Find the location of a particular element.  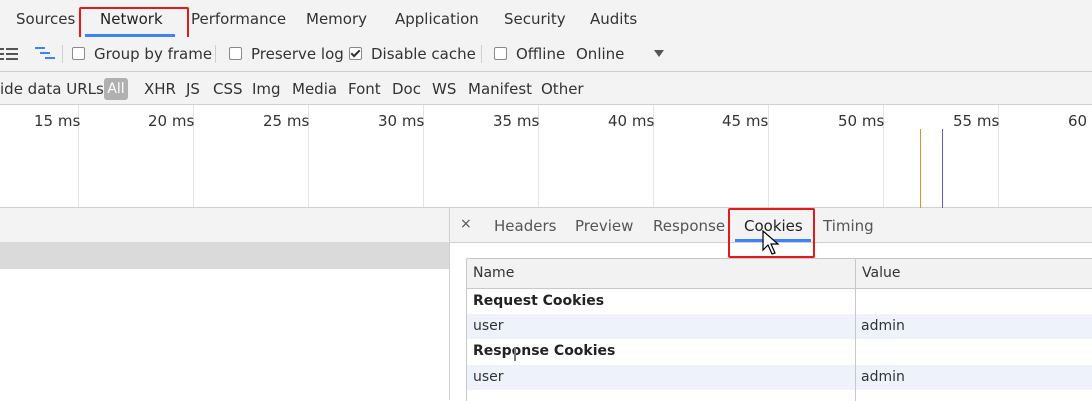

timeline-tick: 40 ms is located at coordinates (631, 121).